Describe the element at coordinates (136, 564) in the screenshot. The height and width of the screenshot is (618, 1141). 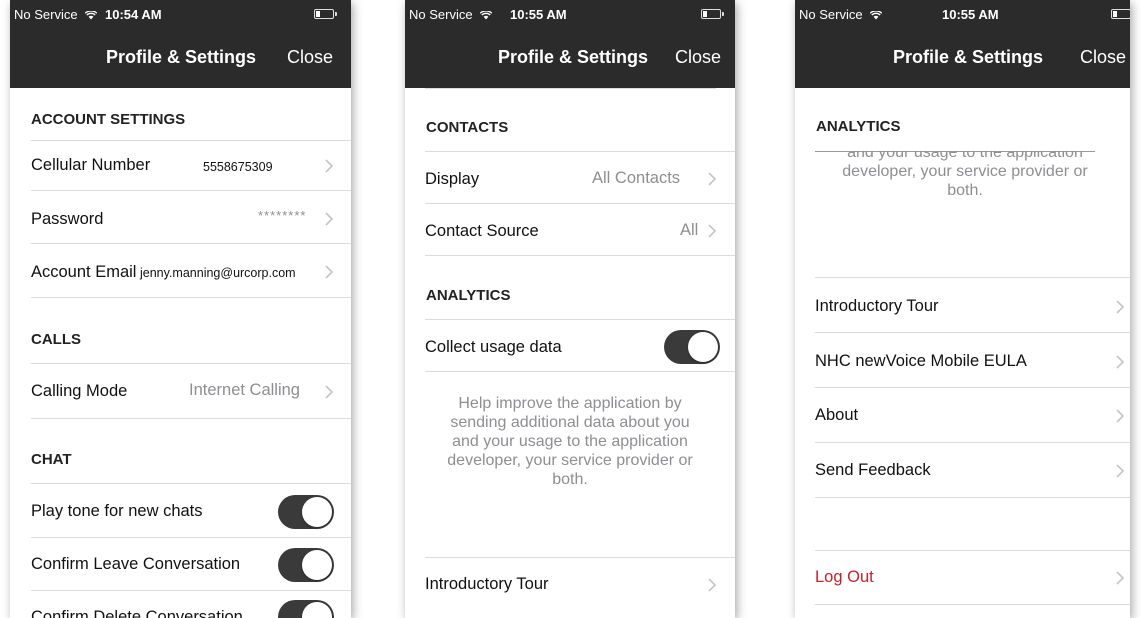
I see `confirm-leave-label: Confirm Leave Conversation` at that location.